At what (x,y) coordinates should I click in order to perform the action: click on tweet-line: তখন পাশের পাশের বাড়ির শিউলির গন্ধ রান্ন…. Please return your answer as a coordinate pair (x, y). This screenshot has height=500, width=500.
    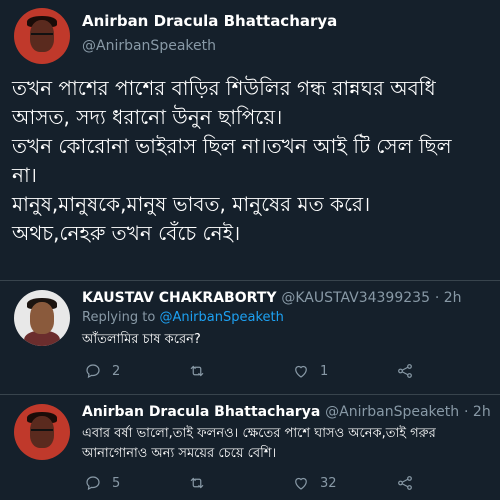
    Looking at the image, I should click on (224, 88).